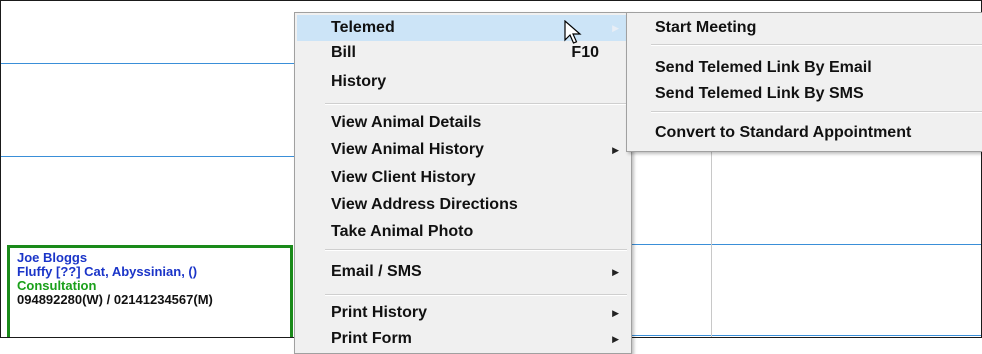  Describe the element at coordinates (376, 271) in the screenshot. I see `menu-item-label: Email / SMS` at that location.